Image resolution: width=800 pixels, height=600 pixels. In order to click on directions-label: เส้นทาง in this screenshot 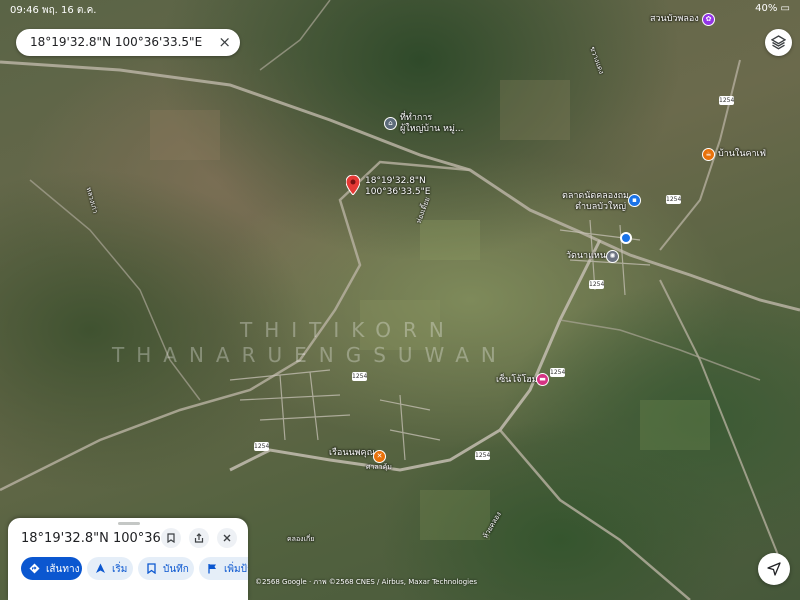, I will do `click(63, 569)`.